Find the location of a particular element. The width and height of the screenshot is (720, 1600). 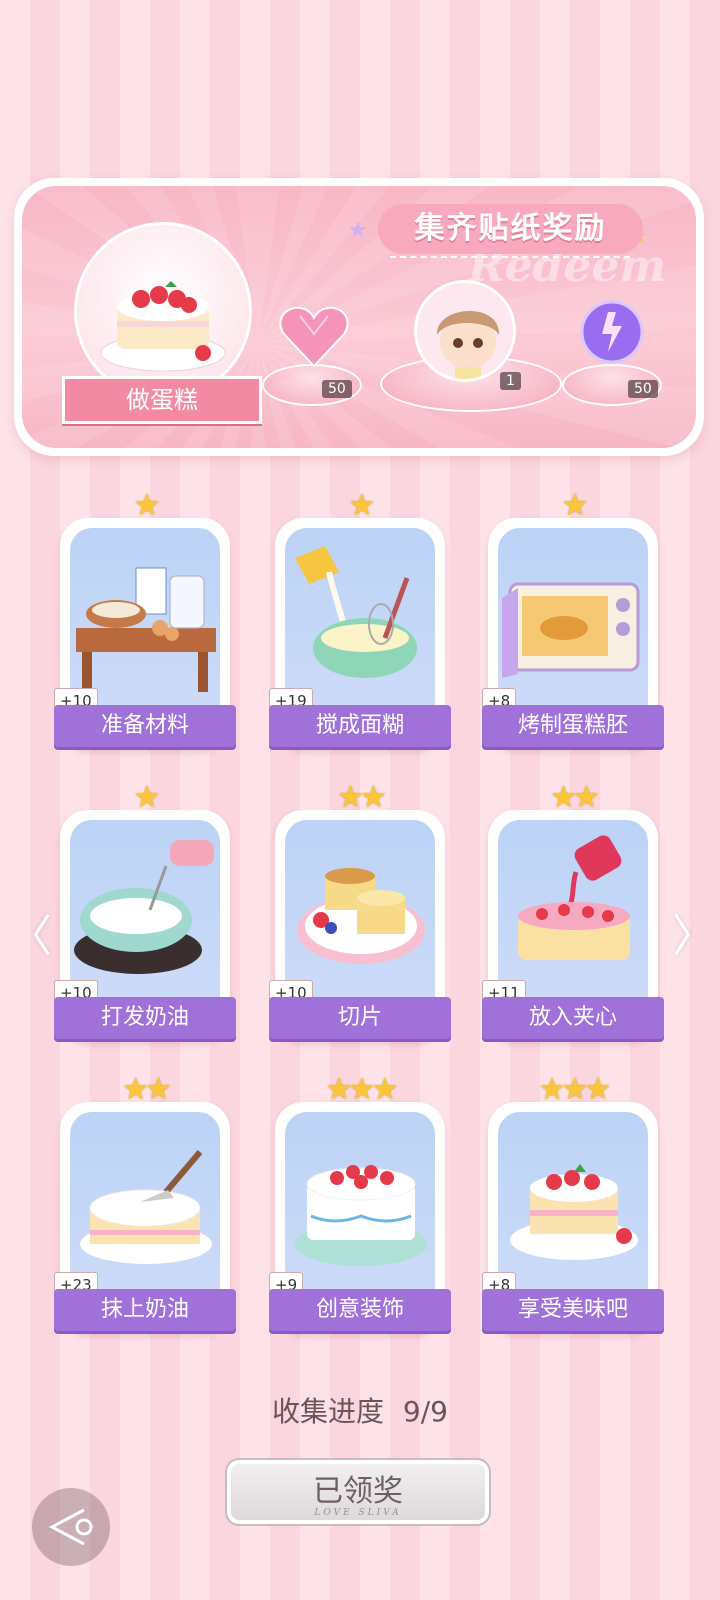

sticker-card: ★★ +10 切片 is located at coordinates (360, 911).